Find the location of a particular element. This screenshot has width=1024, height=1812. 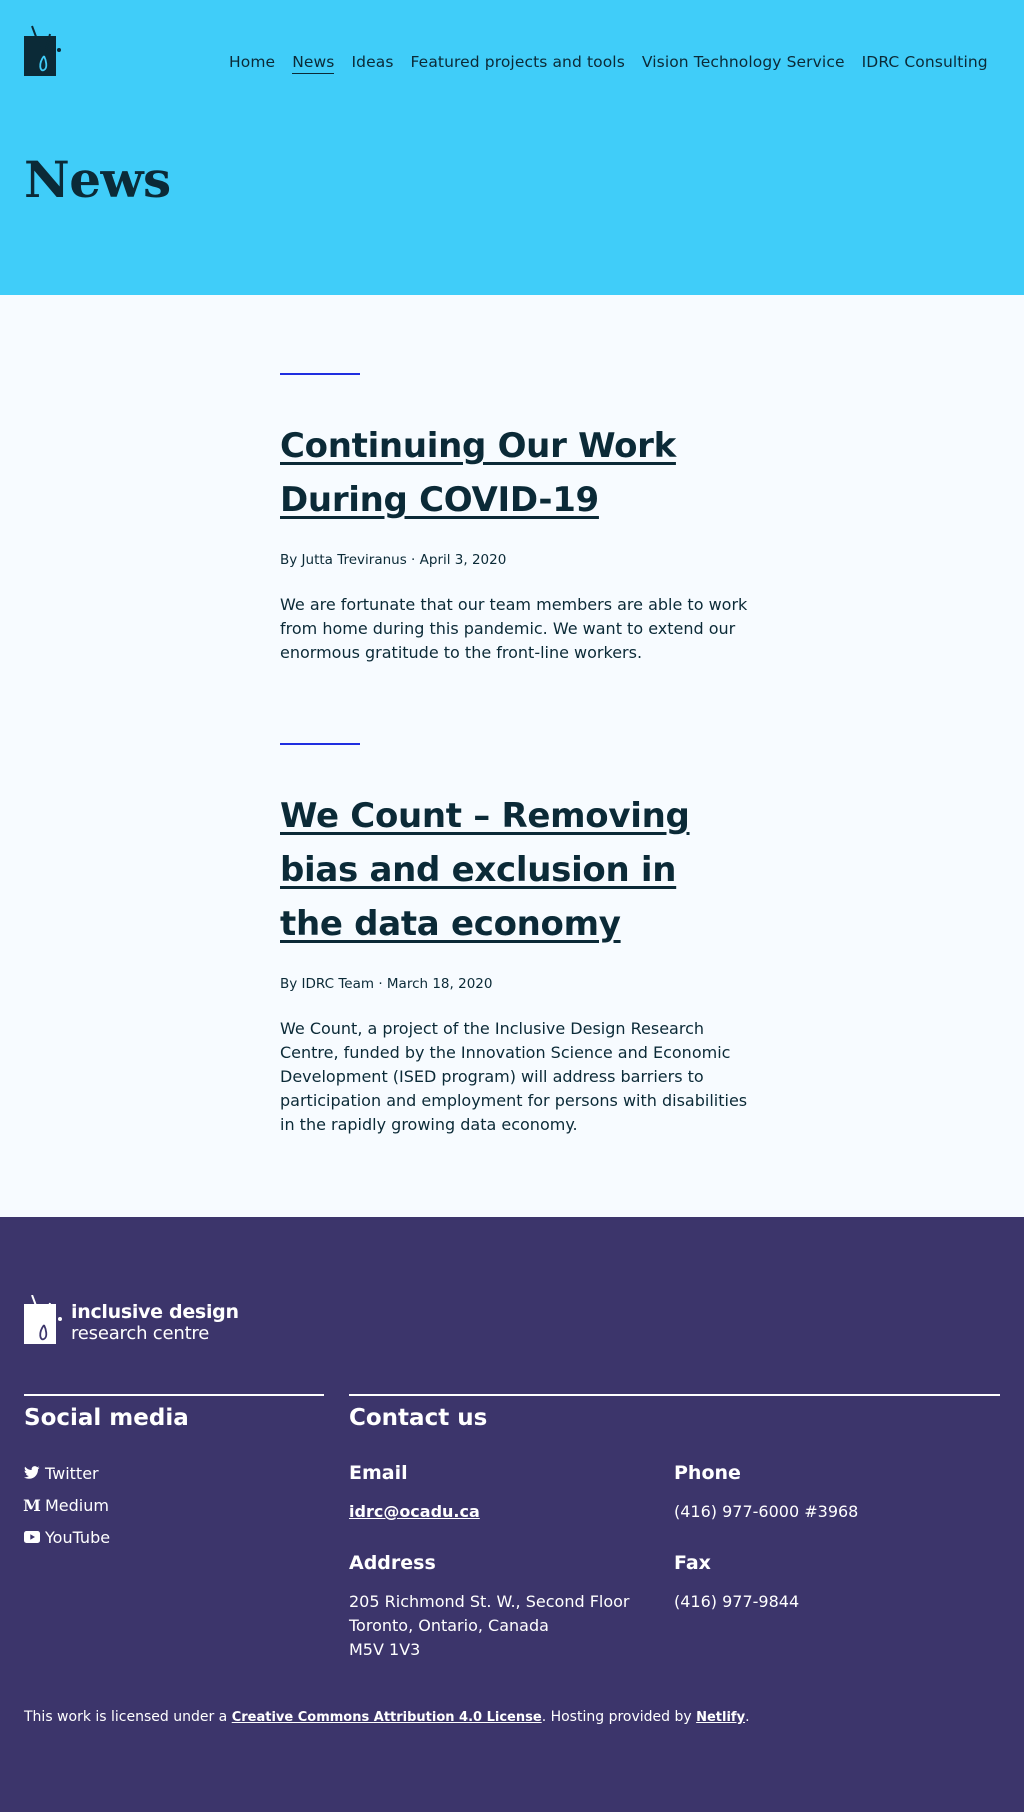

license-middle: . Hosting provided by is located at coordinates (619, 1717).